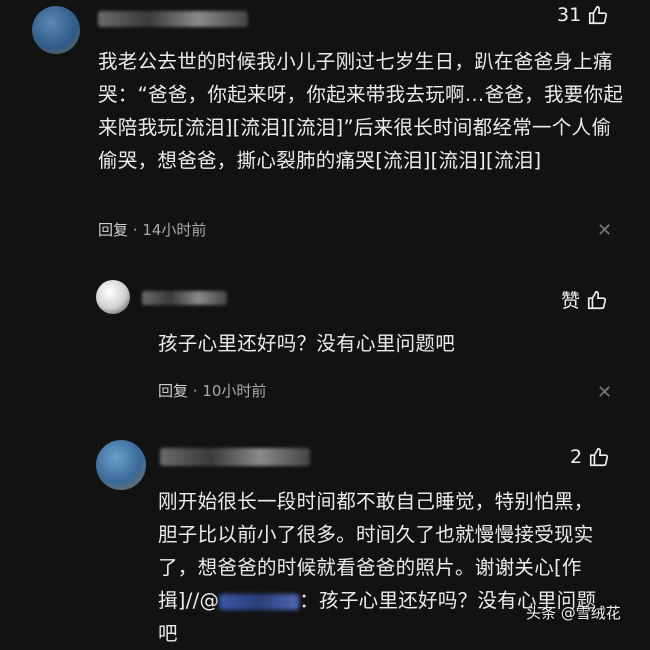 The width and height of the screenshot is (650, 650). I want to click on timestamp: 10小时前, so click(234, 391).